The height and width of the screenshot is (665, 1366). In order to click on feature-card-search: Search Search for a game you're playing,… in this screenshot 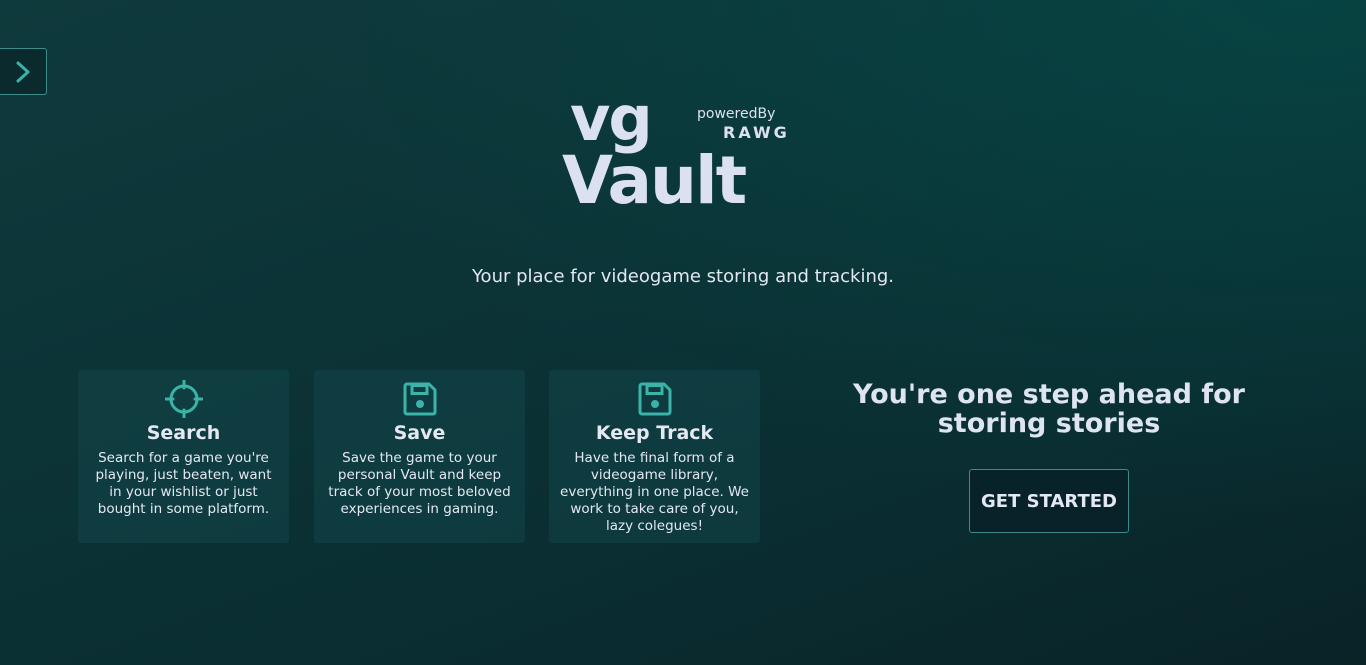, I will do `click(183, 456)`.